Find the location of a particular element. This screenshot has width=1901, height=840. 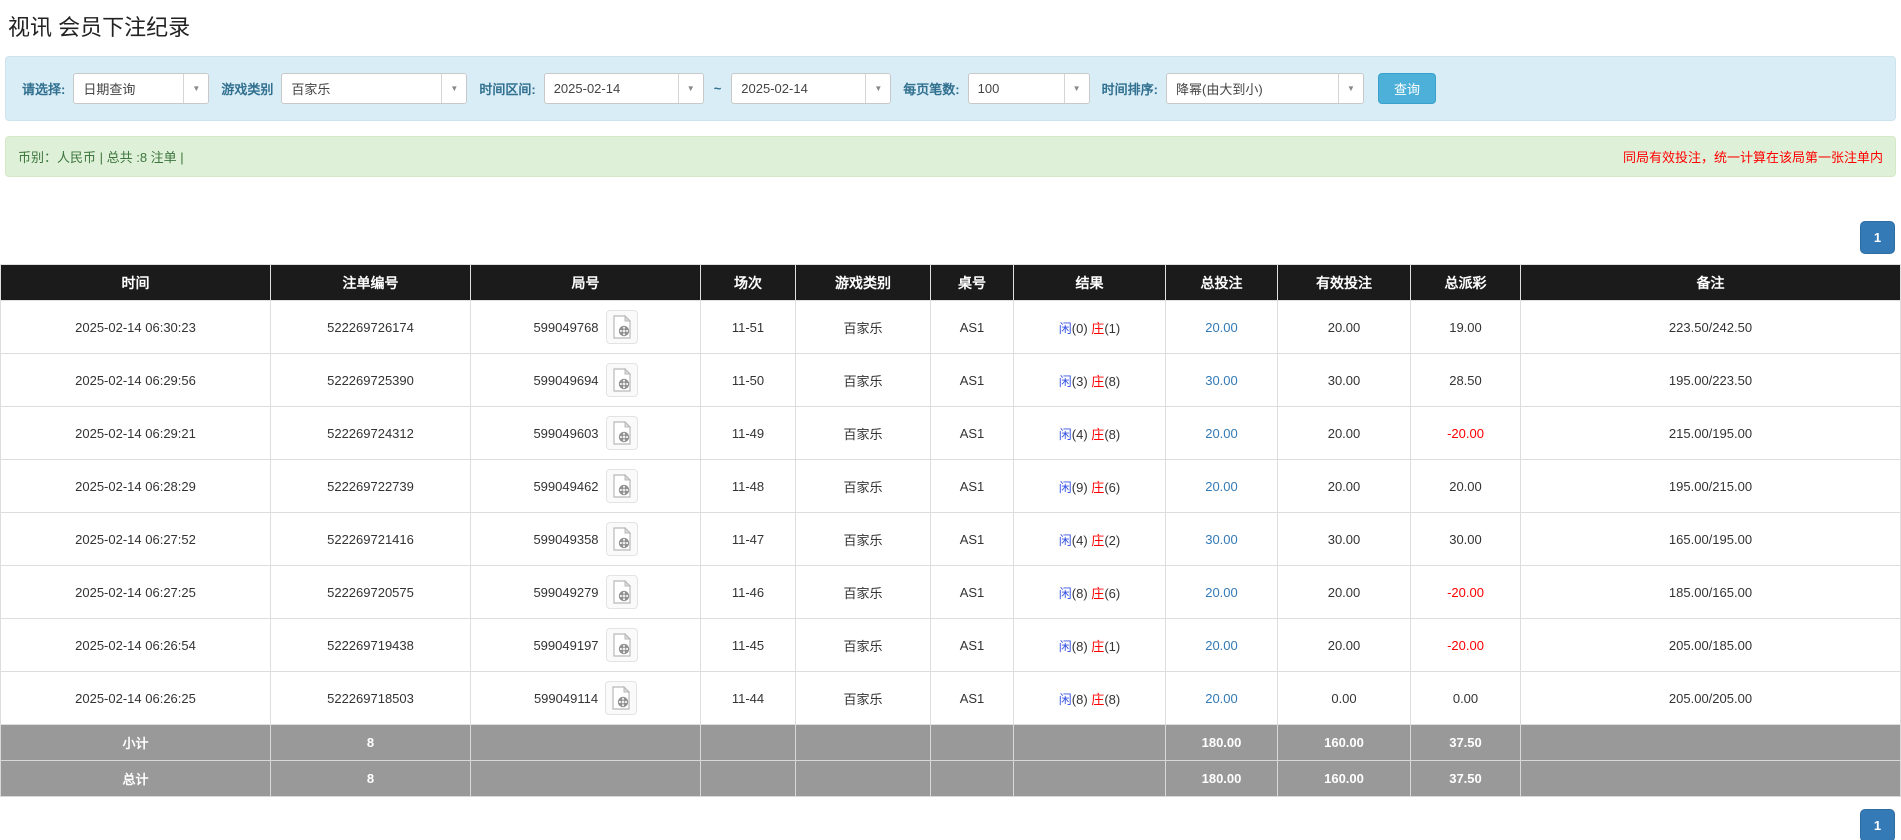

cell-valid-bet: 20.00 is located at coordinates (1344, 433).